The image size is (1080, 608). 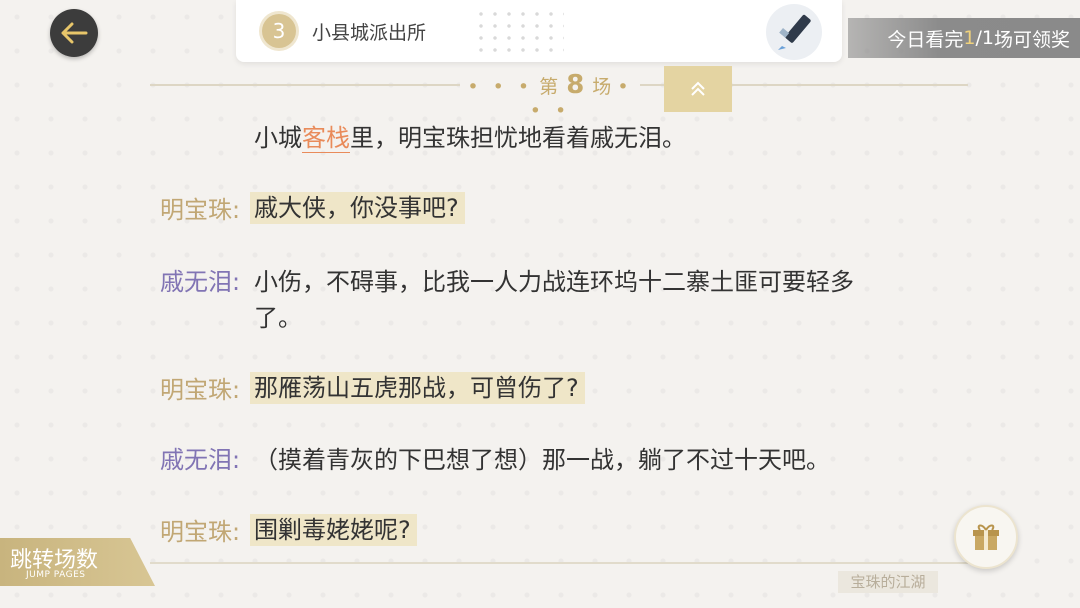 I want to click on jump-pages-button: 跳转场数 JUMP PAGES, so click(x=77, y=562).